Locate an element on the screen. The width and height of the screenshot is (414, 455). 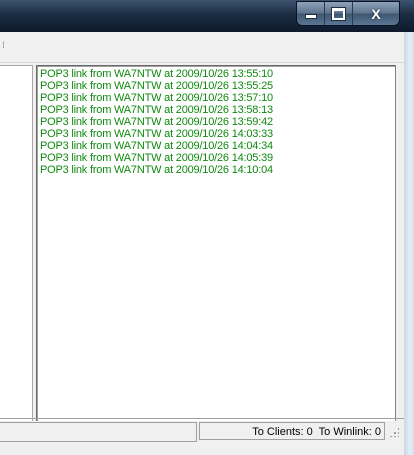
left-pane is located at coordinates (16, 245).